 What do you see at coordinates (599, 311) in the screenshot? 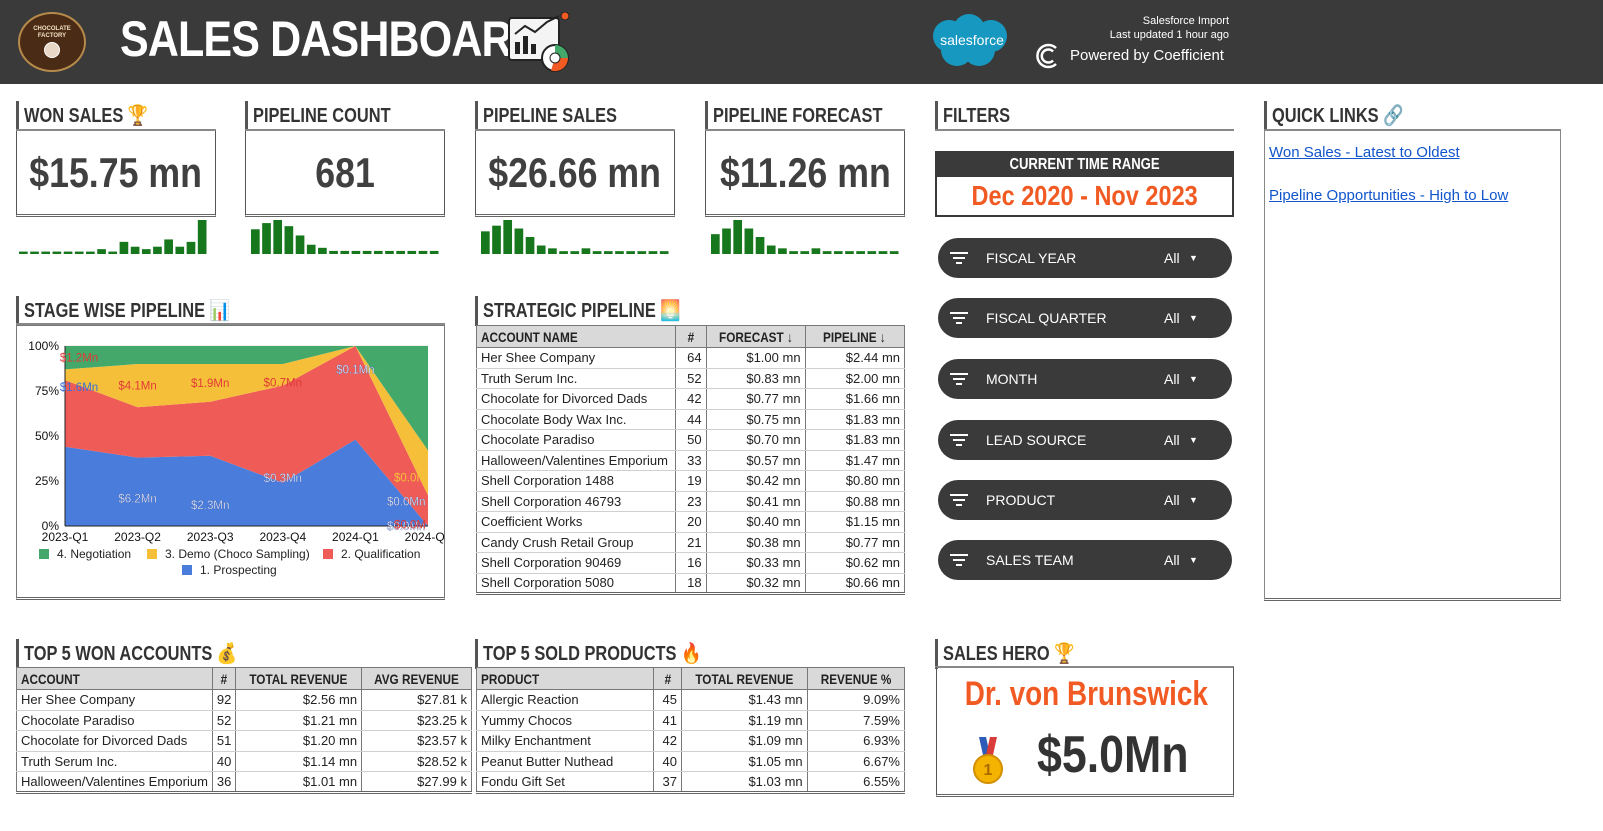
I see `strategic-pipeline-title: STRATEGIC PIPELINE 🌅` at bounding box center [599, 311].